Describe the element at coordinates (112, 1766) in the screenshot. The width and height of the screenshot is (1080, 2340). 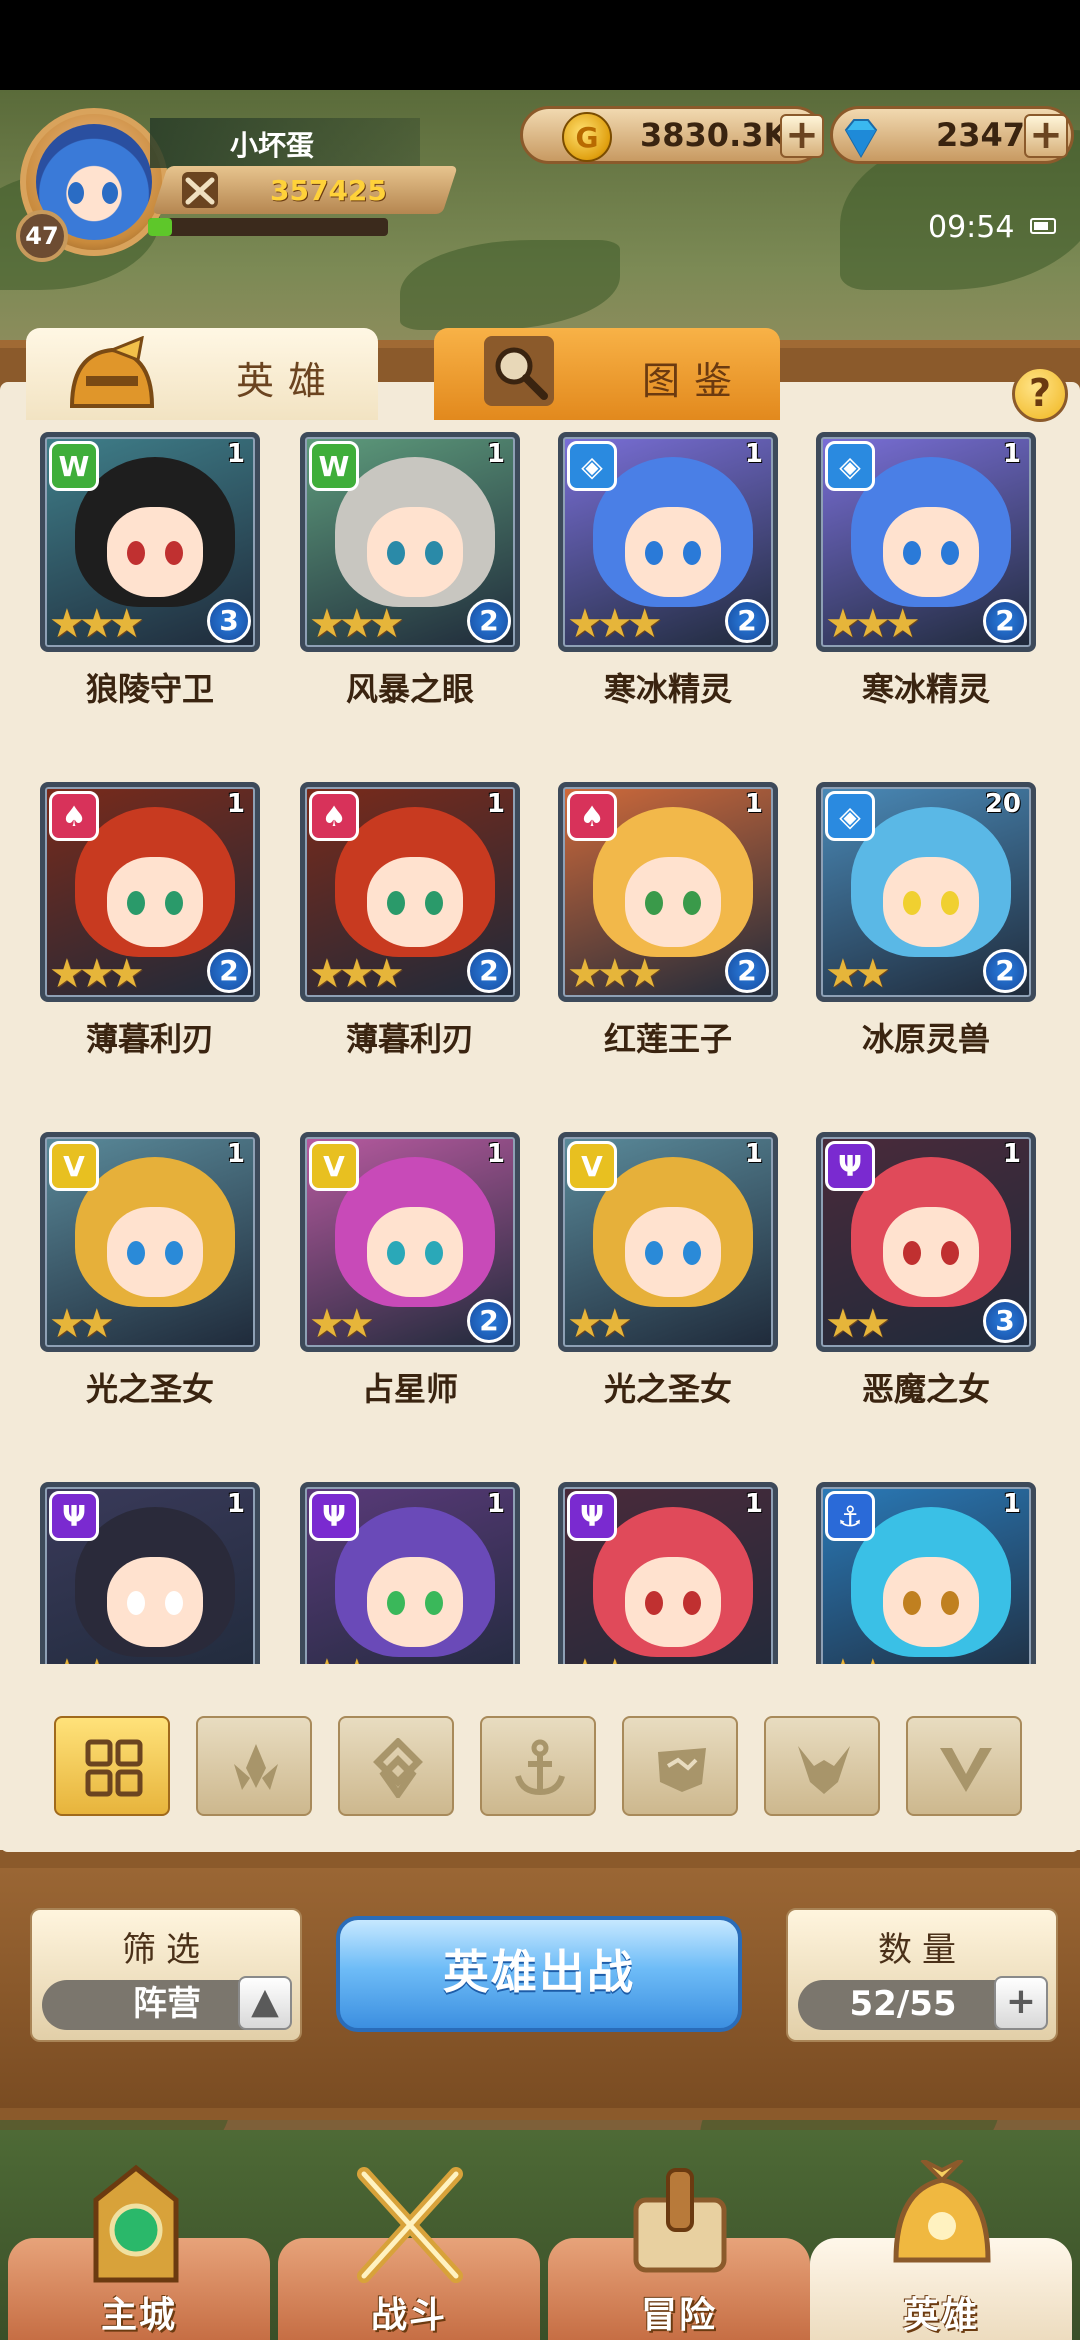
I see `filter-all-button` at that location.